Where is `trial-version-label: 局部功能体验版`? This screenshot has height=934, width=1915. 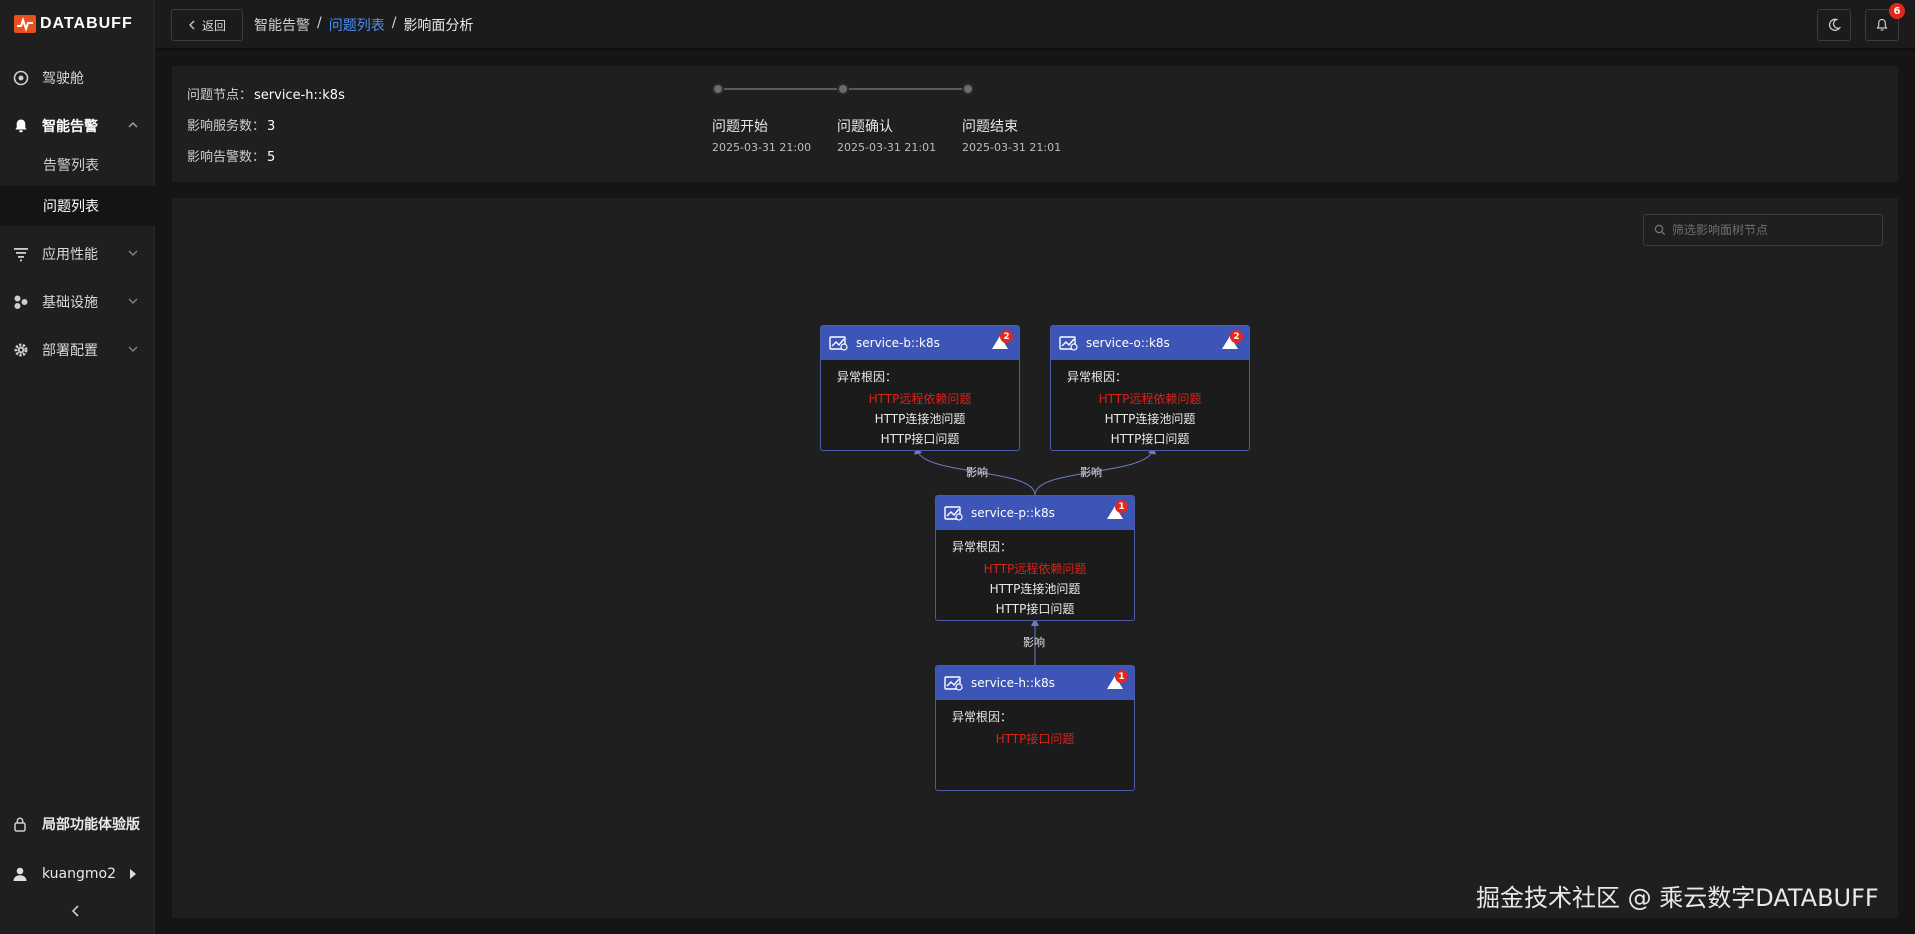 trial-version-label: 局部功能体验版 is located at coordinates (91, 825).